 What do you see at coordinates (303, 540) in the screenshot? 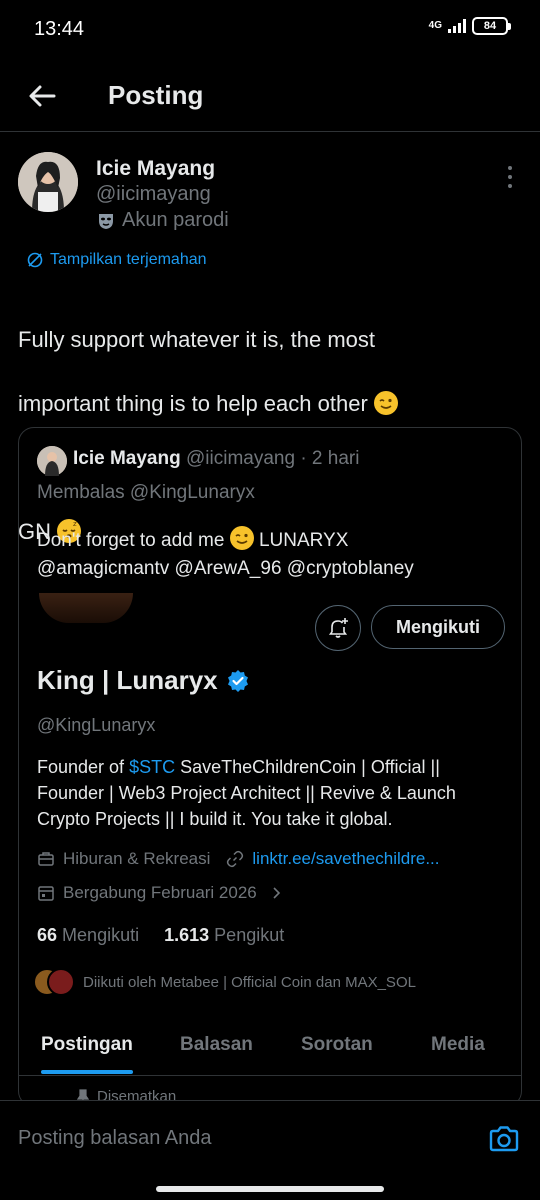
I see `quote-text-tail: LUNARYX` at bounding box center [303, 540].